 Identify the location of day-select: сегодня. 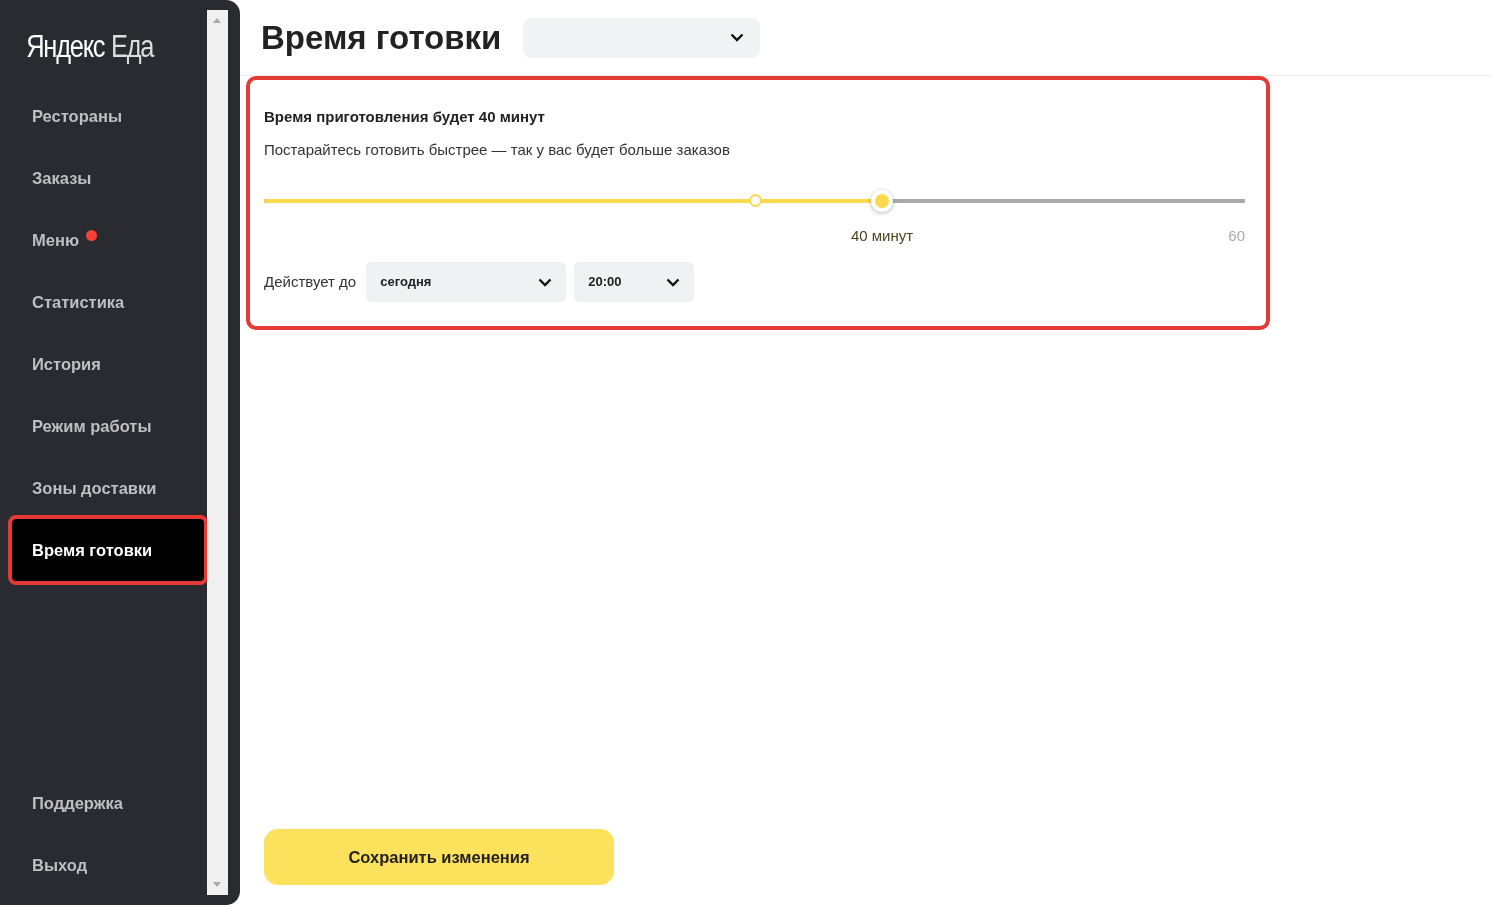
(466, 282).